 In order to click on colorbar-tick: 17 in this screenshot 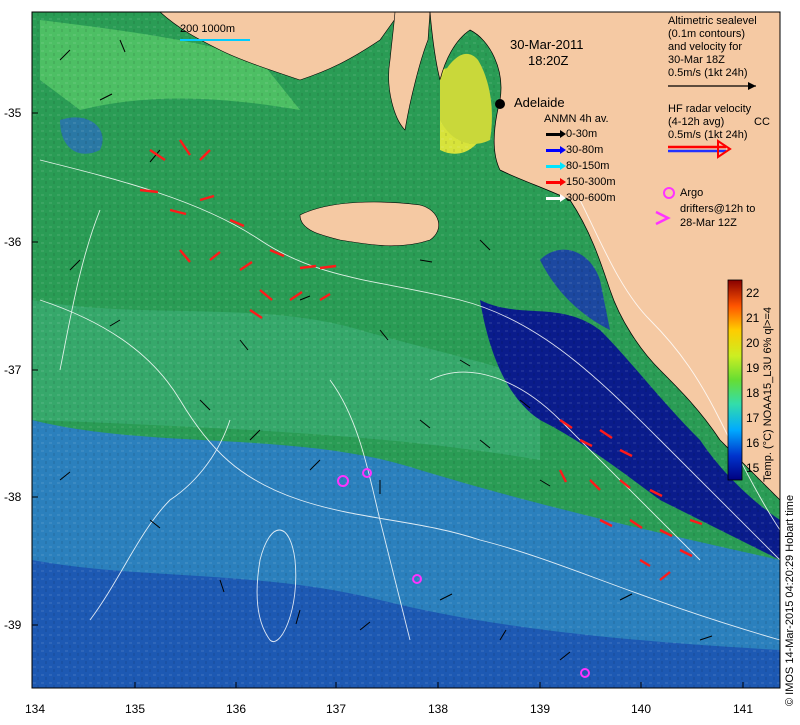, I will do `click(753, 418)`.